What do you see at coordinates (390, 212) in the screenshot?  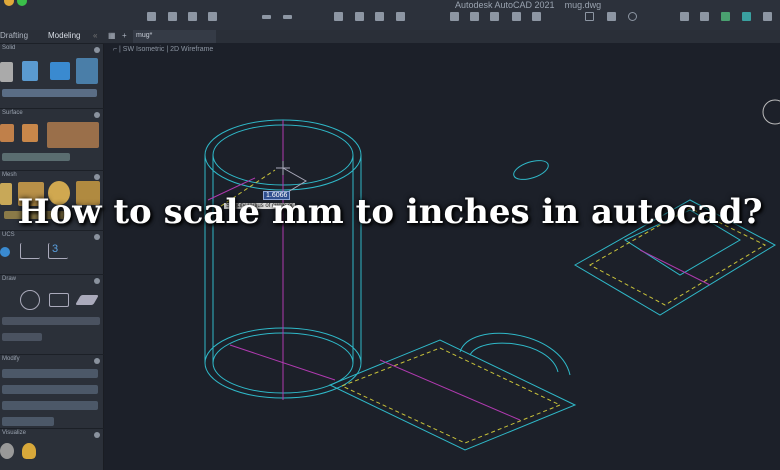 I see `headline-overlay: How to scale mm to inches in autocad?` at bounding box center [390, 212].